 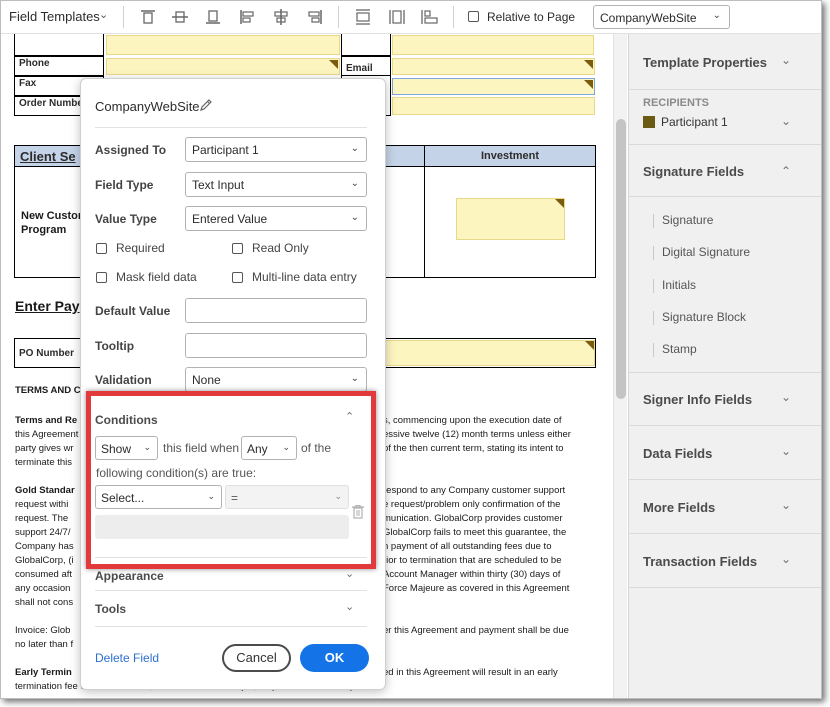 I want to click on appearance-header: Appearance, so click(x=129, y=576).